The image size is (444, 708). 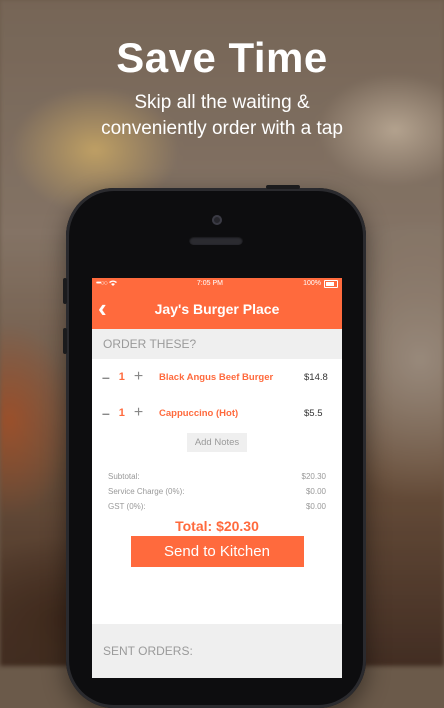 What do you see at coordinates (127, 506) in the screenshot?
I see `summary-label: GST (0%):` at bounding box center [127, 506].